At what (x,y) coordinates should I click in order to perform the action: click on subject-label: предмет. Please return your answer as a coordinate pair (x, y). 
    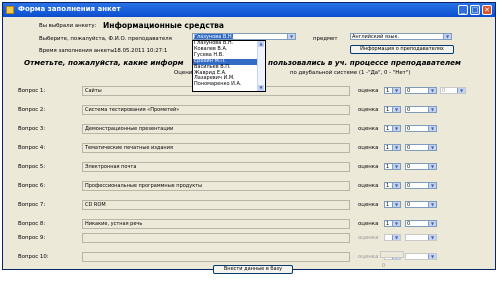
    Looking at the image, I should click on (325, 39).